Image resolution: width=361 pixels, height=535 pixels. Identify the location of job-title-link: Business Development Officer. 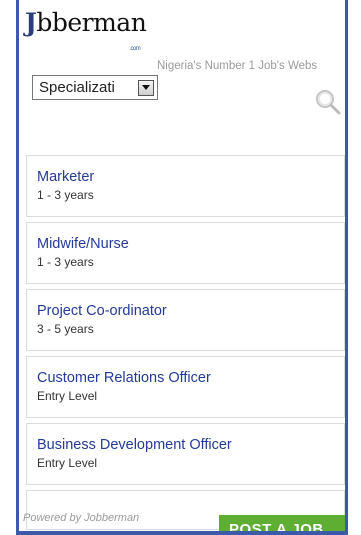
(190, 445).